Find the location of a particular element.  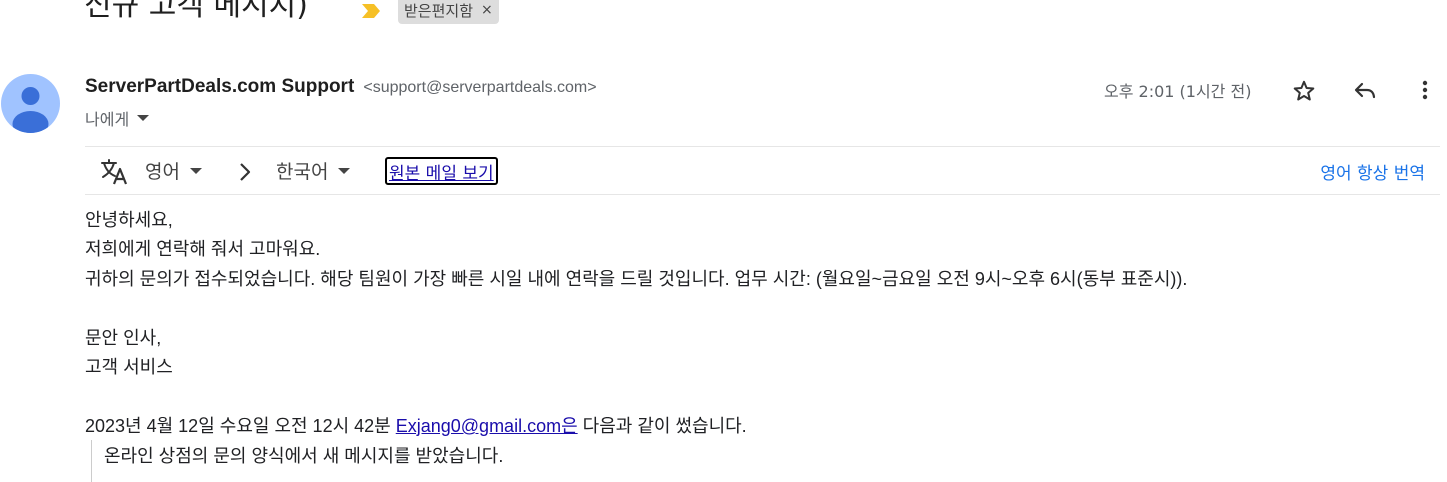

quote-header-suffix: 다음과 같이 썼습니다. is located at coordinates (662, 426).